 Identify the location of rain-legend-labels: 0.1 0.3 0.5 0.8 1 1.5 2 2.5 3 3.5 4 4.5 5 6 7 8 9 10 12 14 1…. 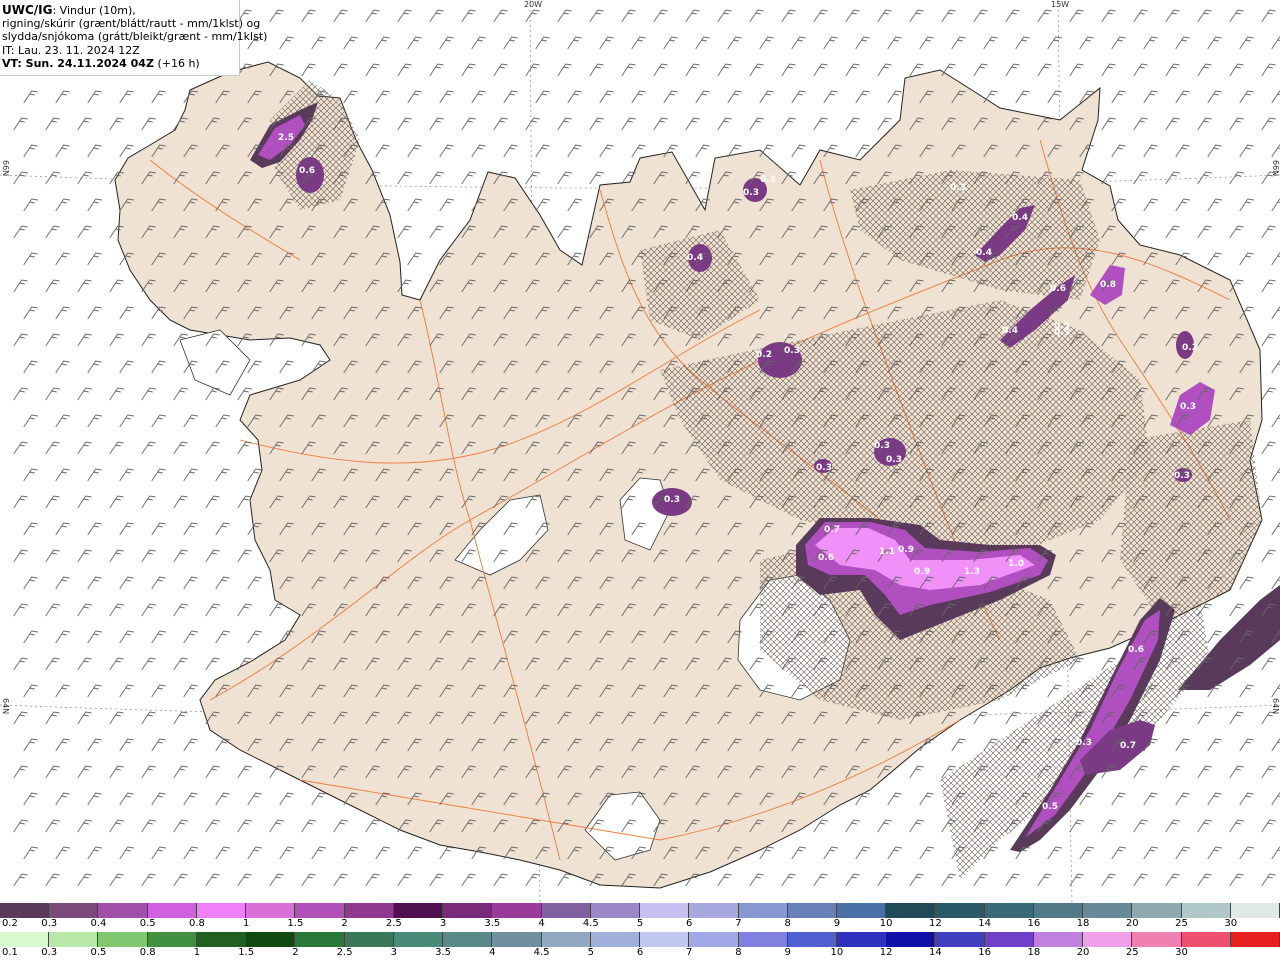
(640, 953).